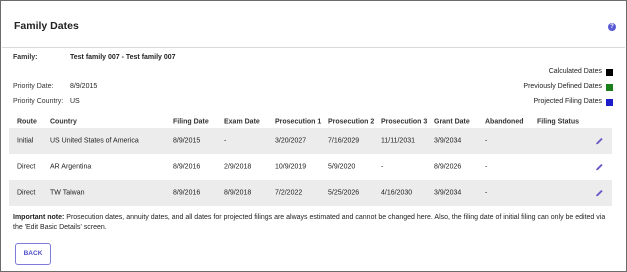 This screenshot has width=627, height=272. What do you see at coordinates (558, 121) in the screenshot?
I see `column-header: Filing Status` at bounding box center [558, 121].